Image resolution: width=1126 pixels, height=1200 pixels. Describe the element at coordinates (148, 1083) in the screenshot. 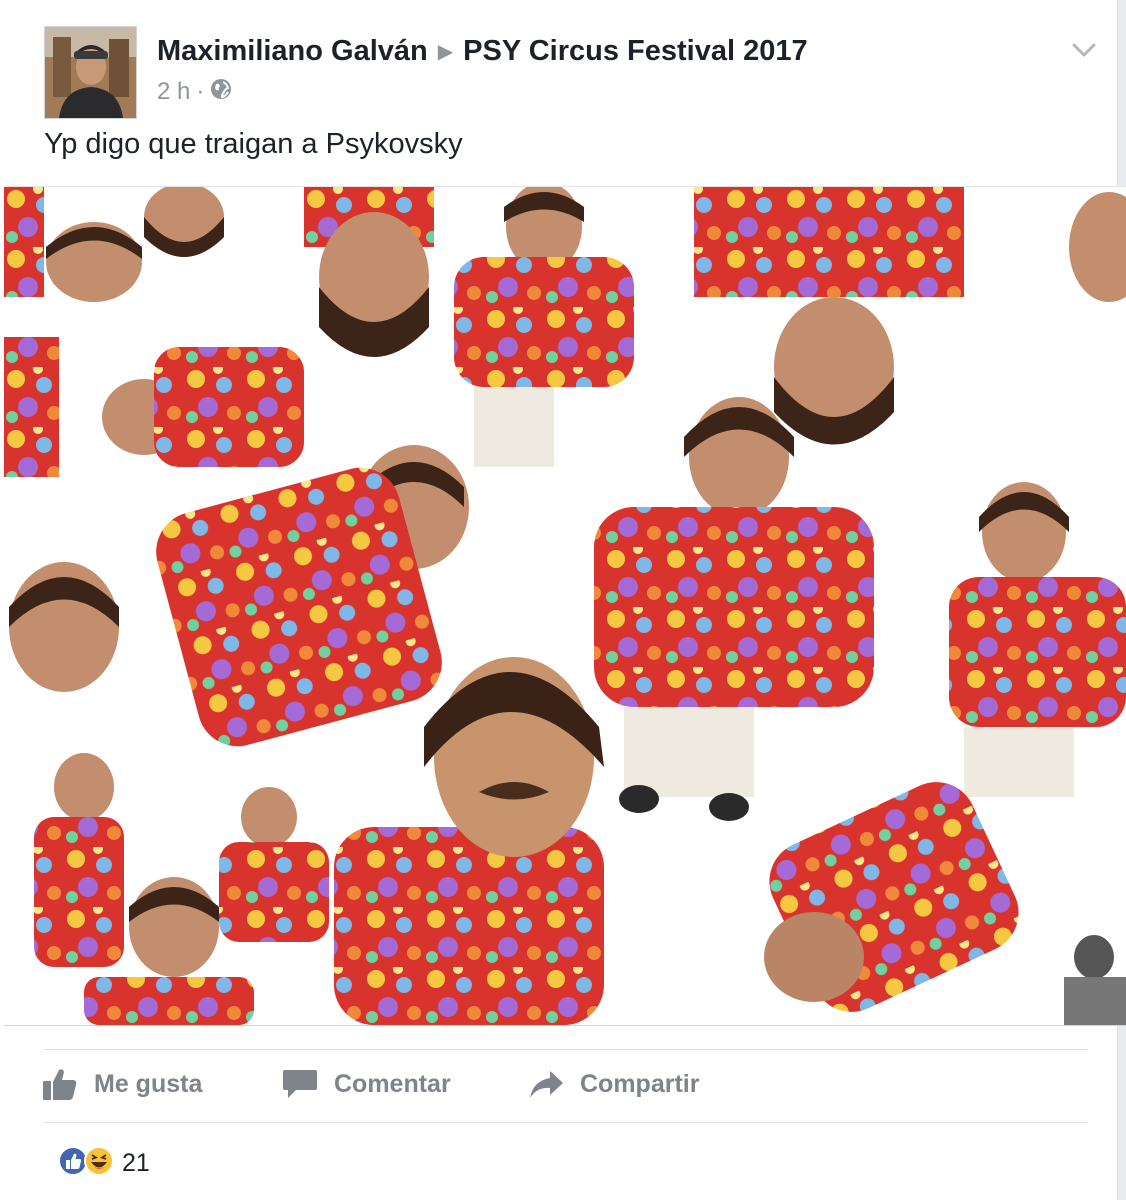

I see `like-label: Me gusta` at that location.